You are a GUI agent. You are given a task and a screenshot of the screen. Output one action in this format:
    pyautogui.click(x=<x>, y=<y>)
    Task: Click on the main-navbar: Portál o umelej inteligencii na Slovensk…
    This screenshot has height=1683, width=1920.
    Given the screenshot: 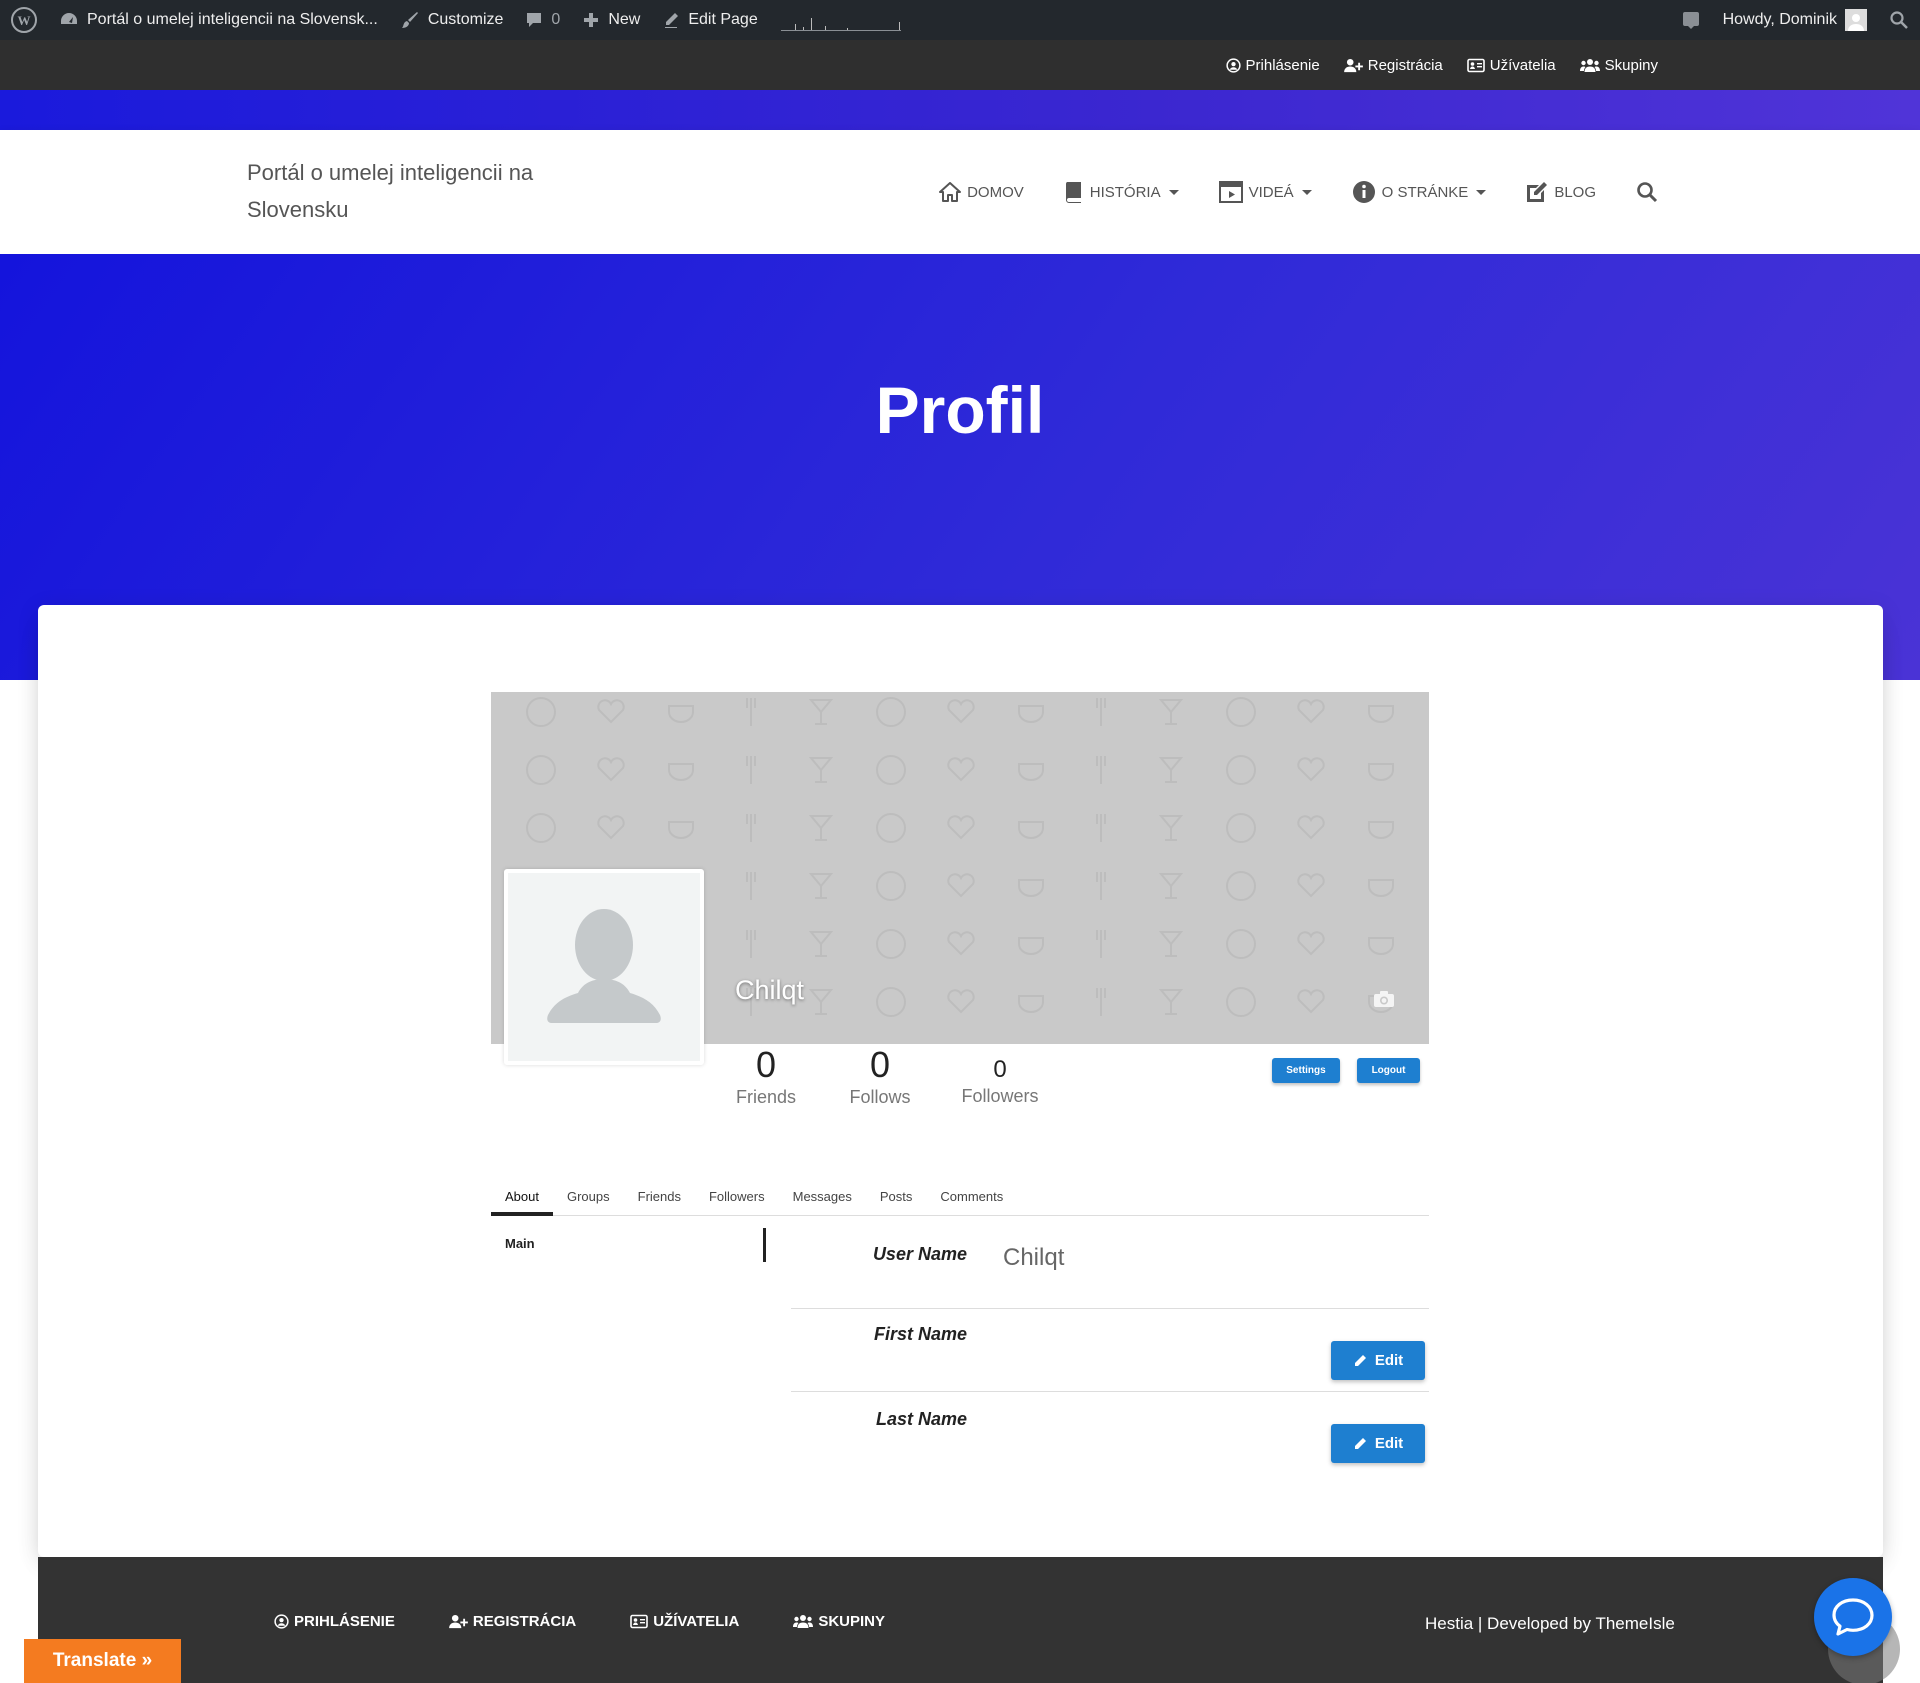 What is the action you would take?
    pyautogui.click(x=960, y=192)
    